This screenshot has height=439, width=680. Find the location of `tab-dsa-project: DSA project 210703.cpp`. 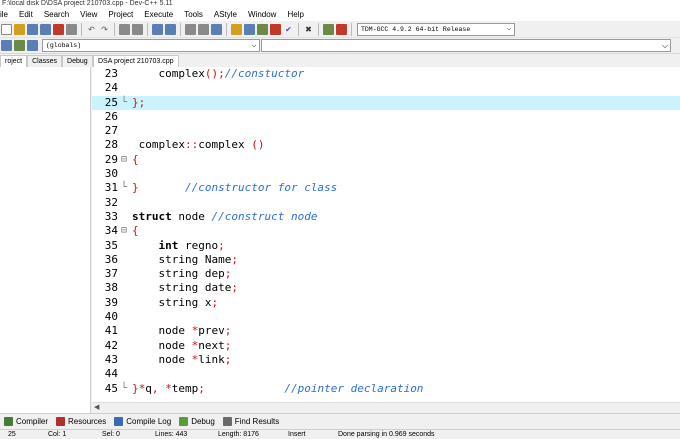

tab-dsa-project: DSA project 210703.cpp is located at coordinates (136, 61).